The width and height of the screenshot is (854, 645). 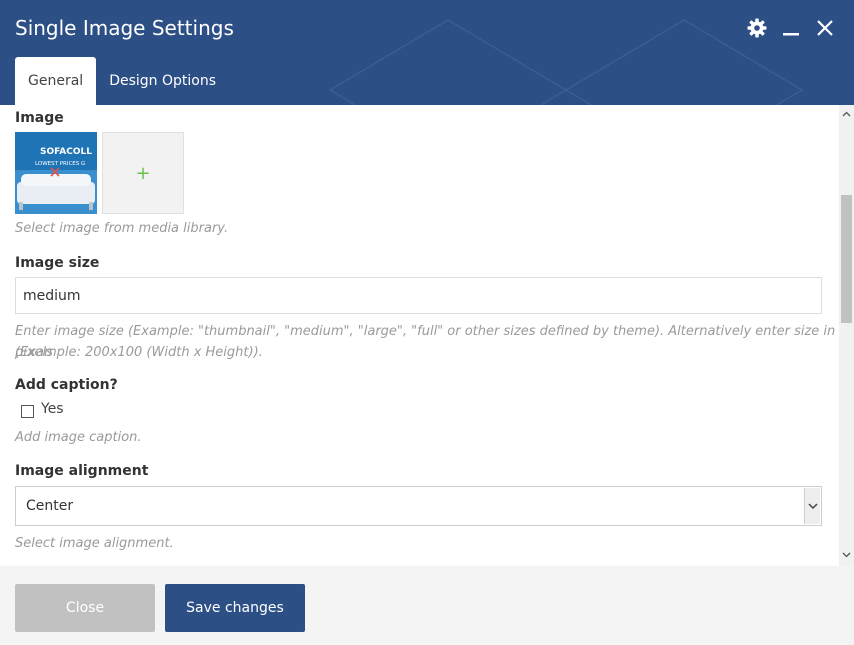 I want to click on modal-title: Single Image Settings, so click(x=124, y=28).